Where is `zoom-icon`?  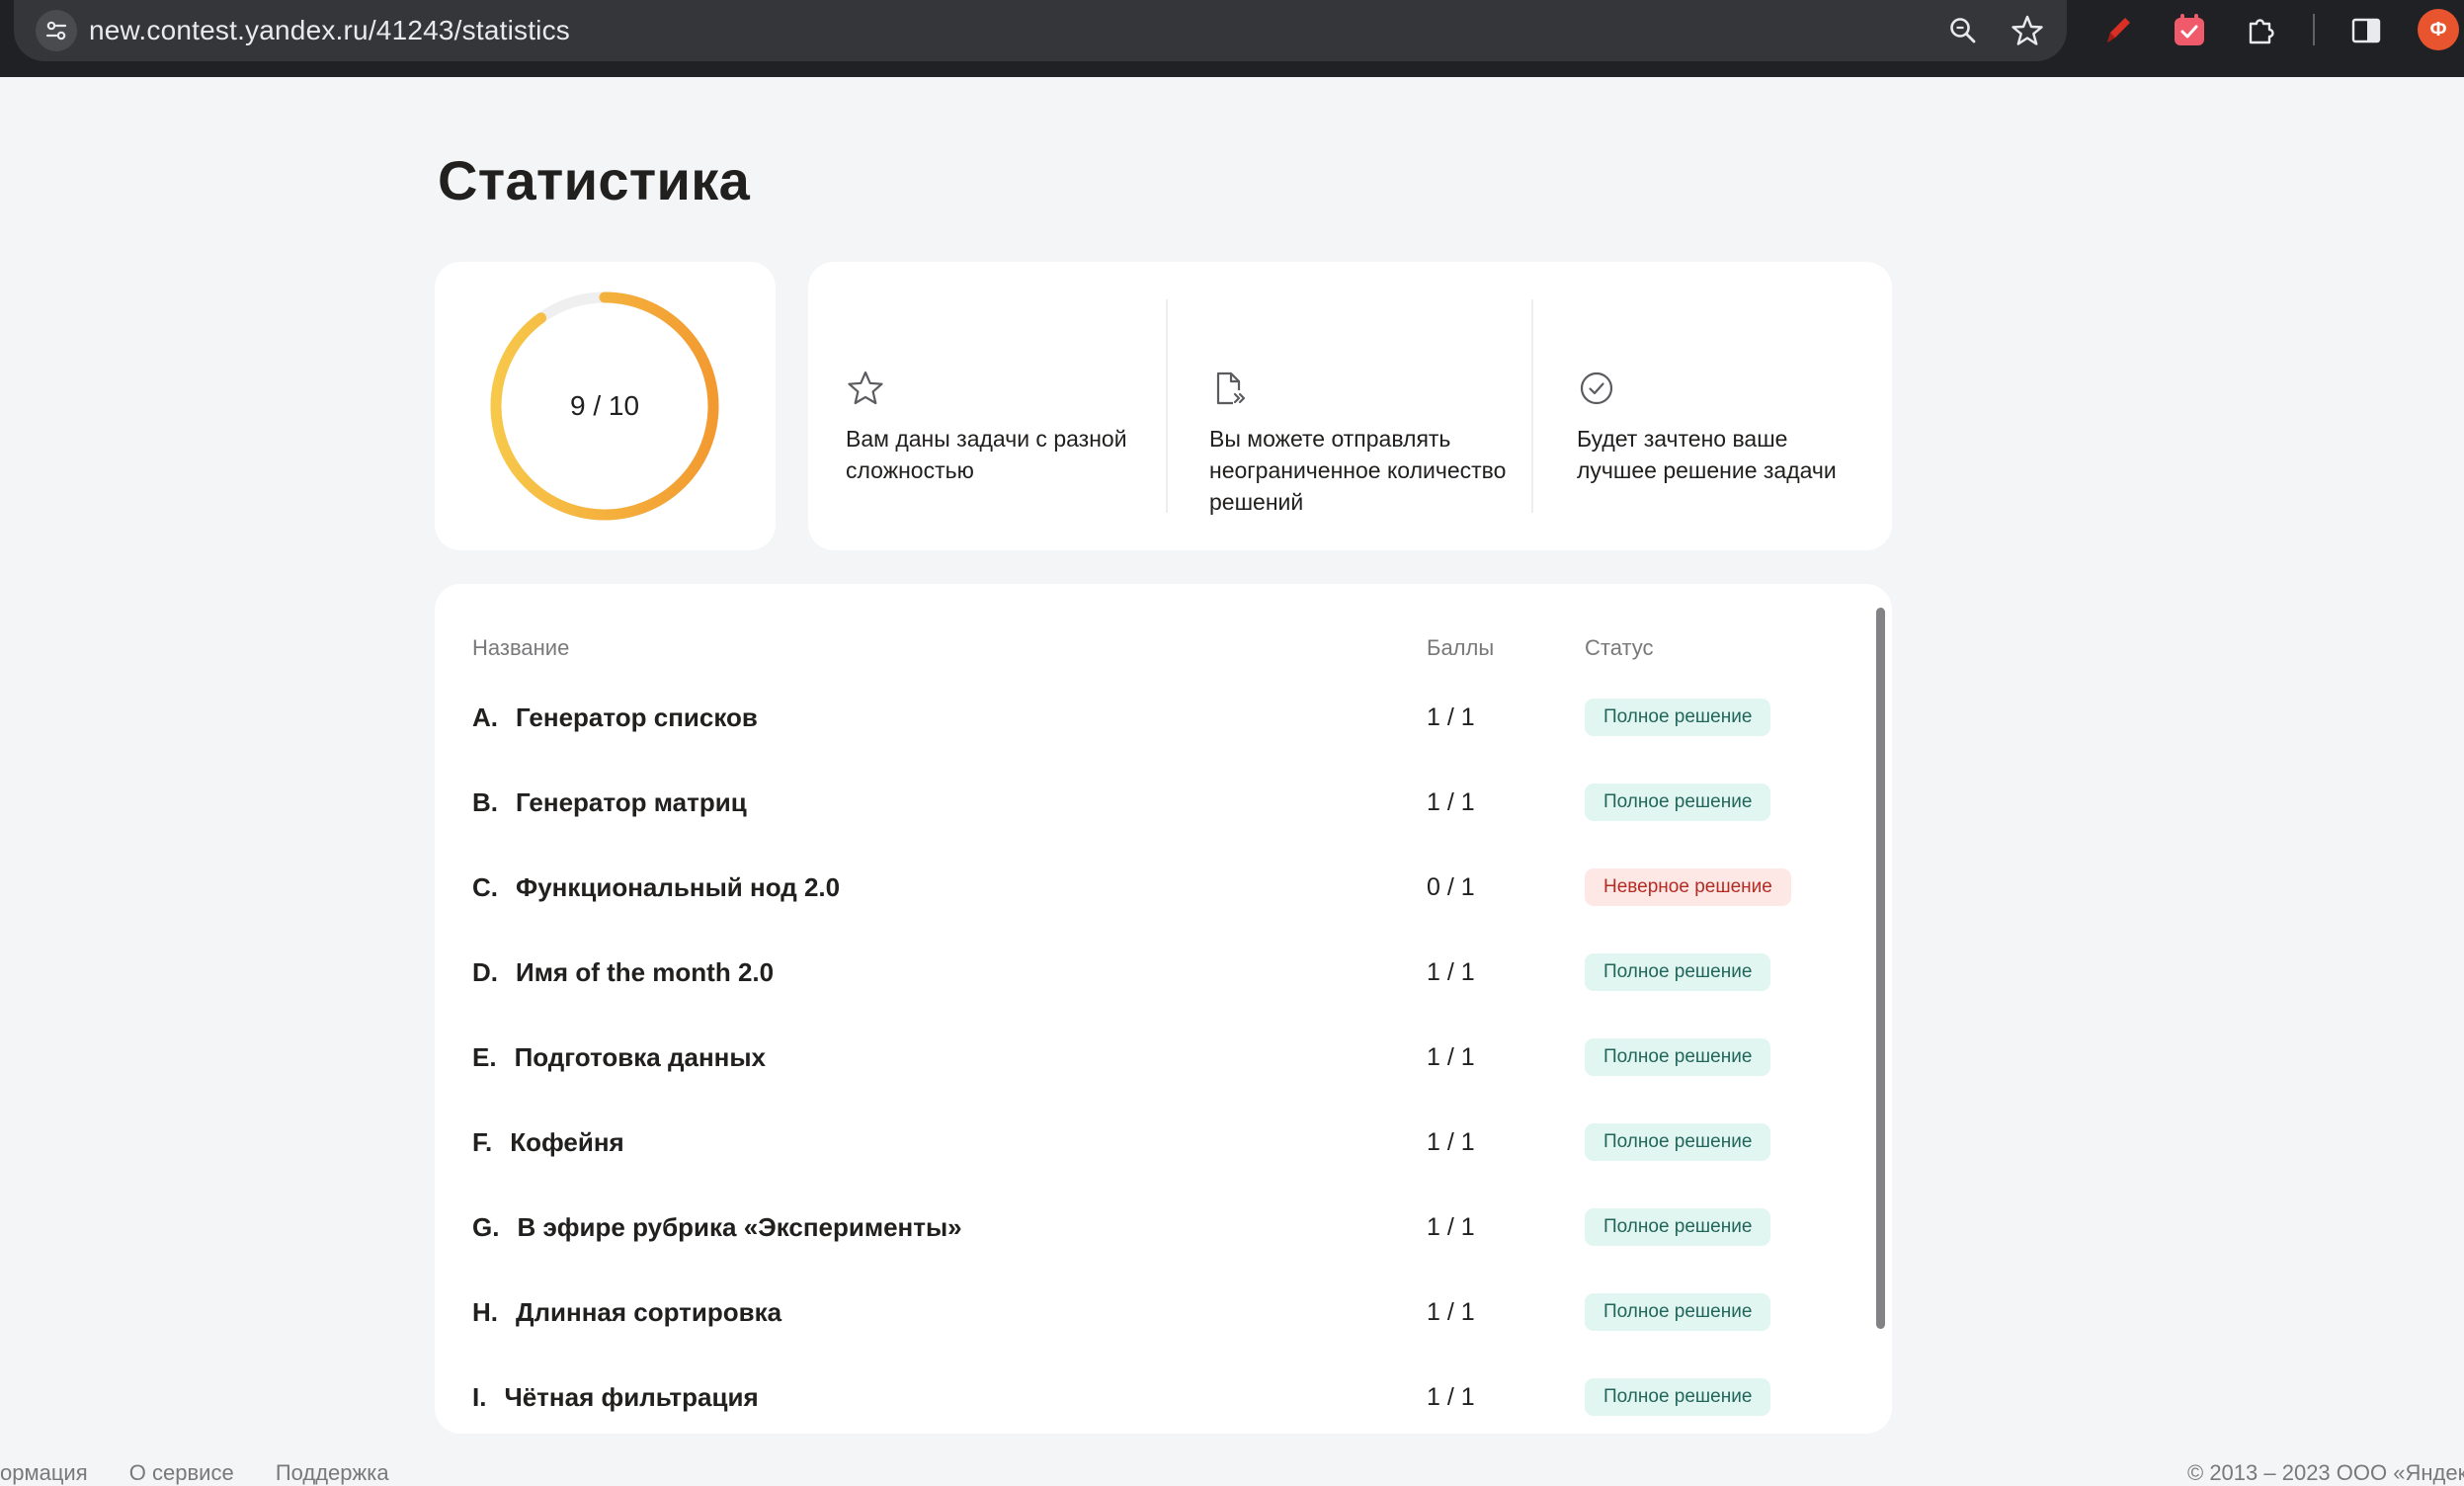
zoom-icon is located at coordinates (1963, 30).